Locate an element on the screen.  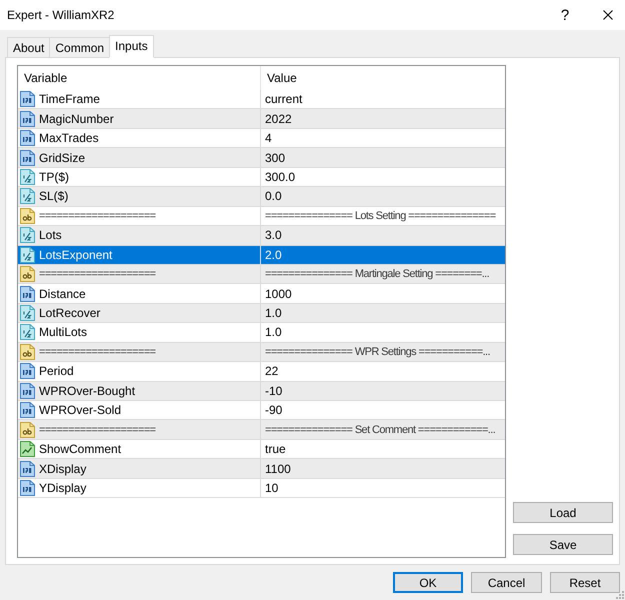
parameter-name: Period is located at coordinates (56, 371).